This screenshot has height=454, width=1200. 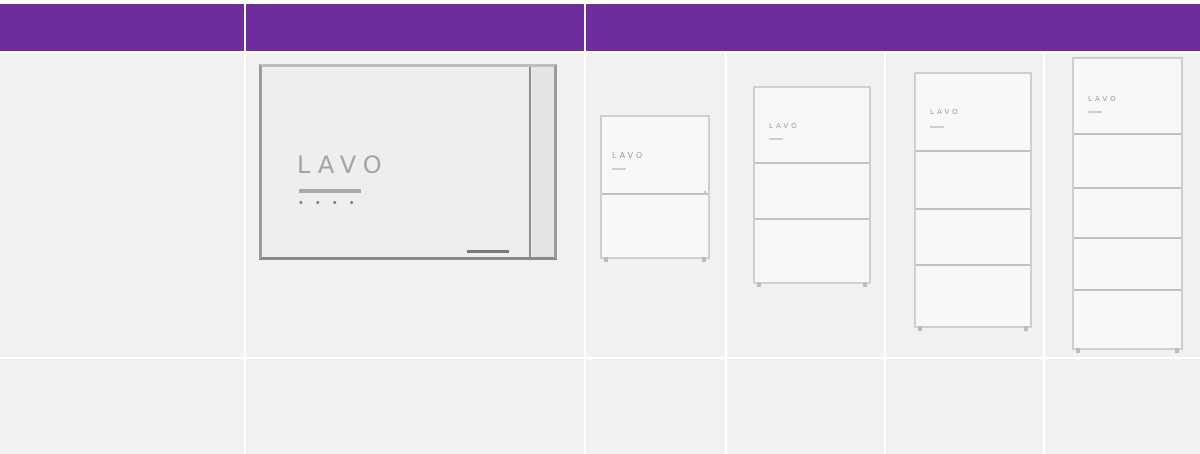 I want to click on battery-unit-3-leg-right, so click(x=1026, y=328).